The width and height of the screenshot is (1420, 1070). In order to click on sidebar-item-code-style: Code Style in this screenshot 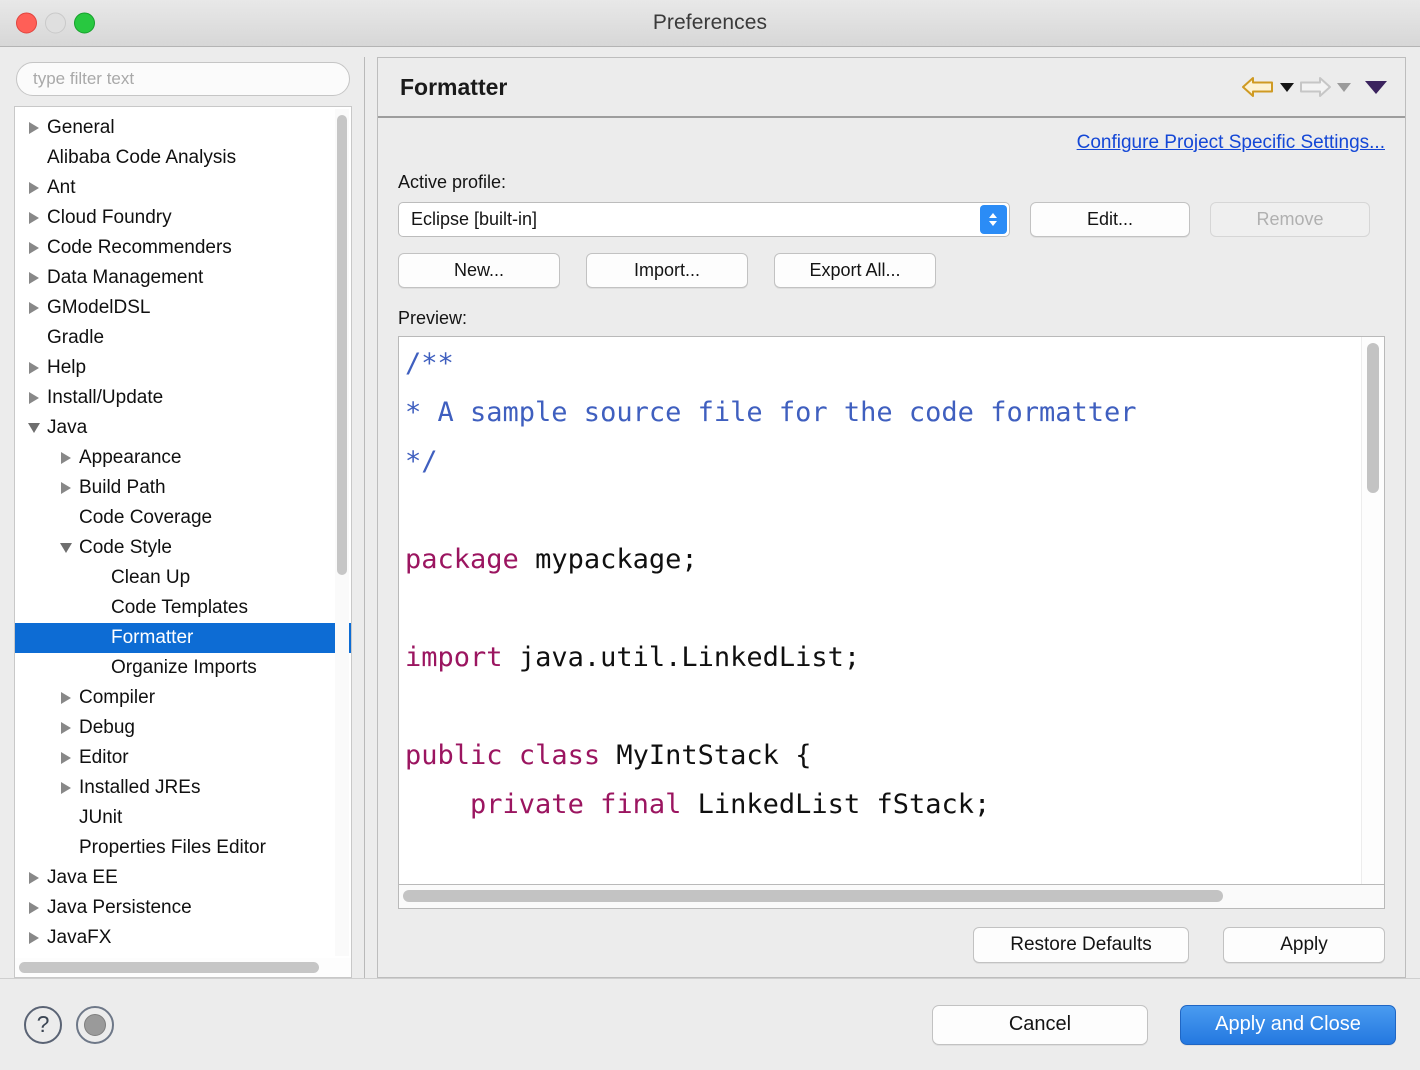, I will do `click(183, 548)`.